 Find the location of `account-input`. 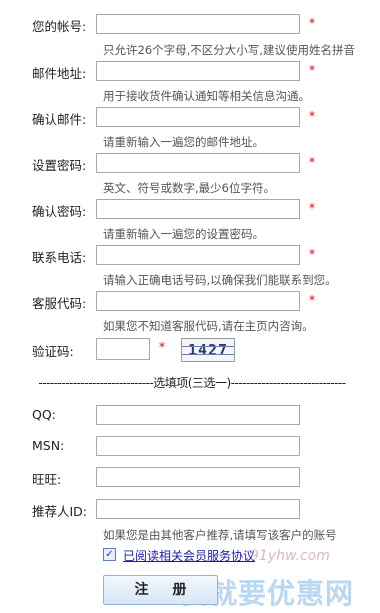

account-input is located at coordinates (198, 24).